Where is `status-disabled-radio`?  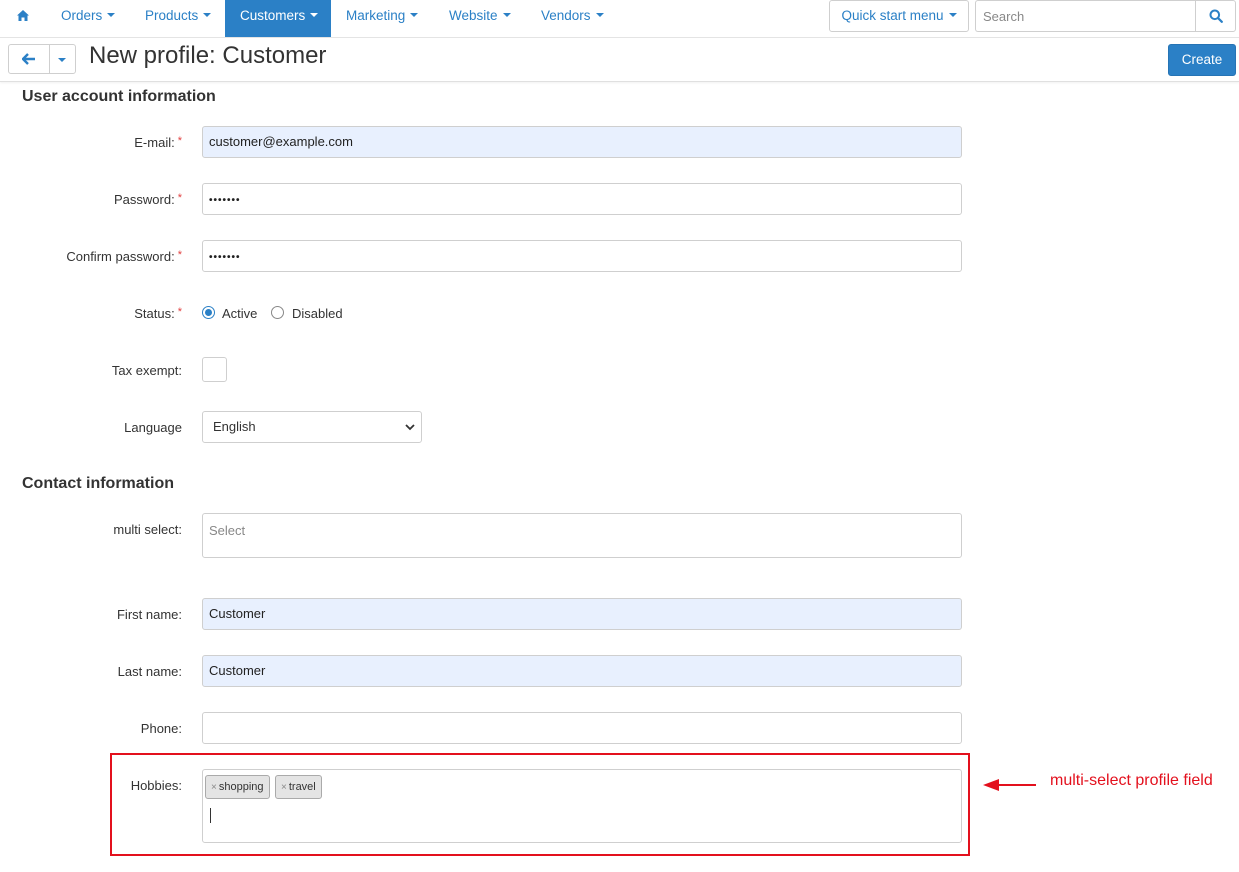 status-disabled-radio is located at coordinates (277, 312).